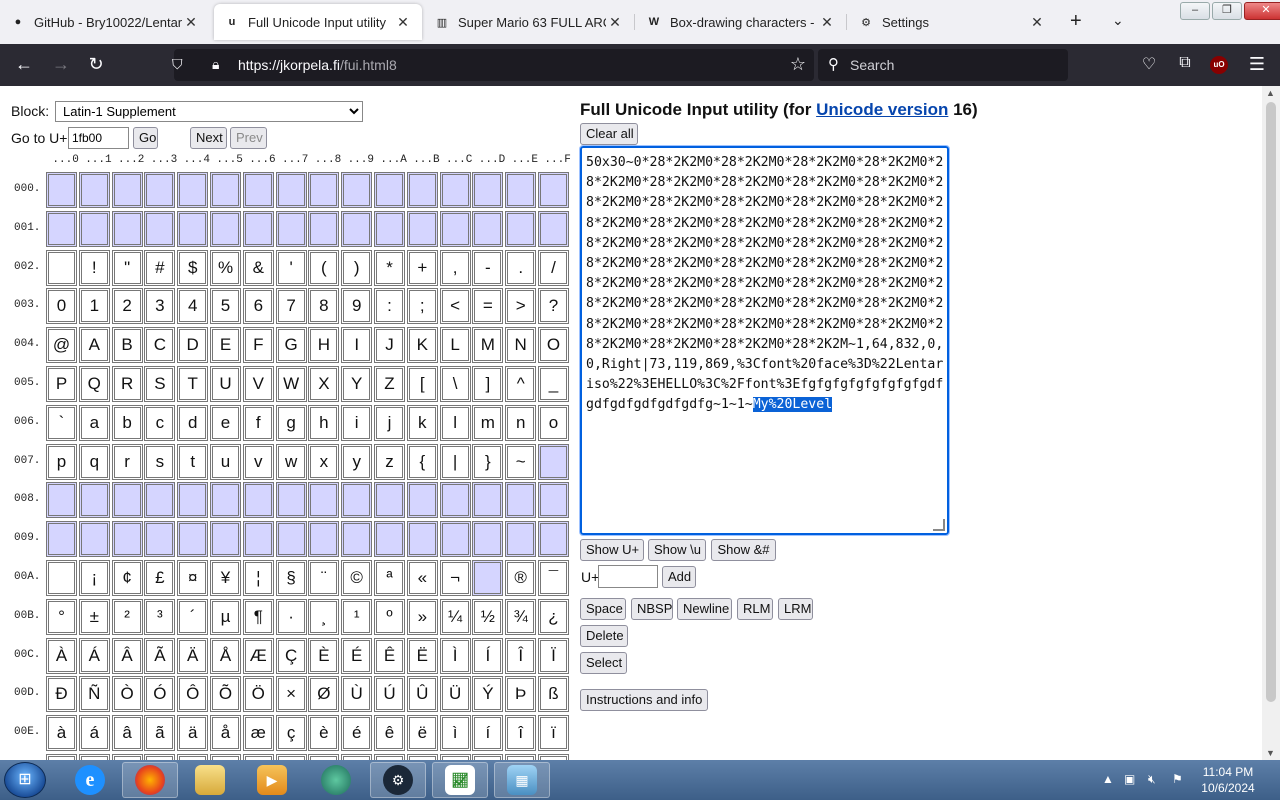 The height and width of the screenshot is (800, 1280). What do you see at coordinates (389, 655) in the screenshot?
I see `char-cell: Ê` at bounding box center [389, 655].